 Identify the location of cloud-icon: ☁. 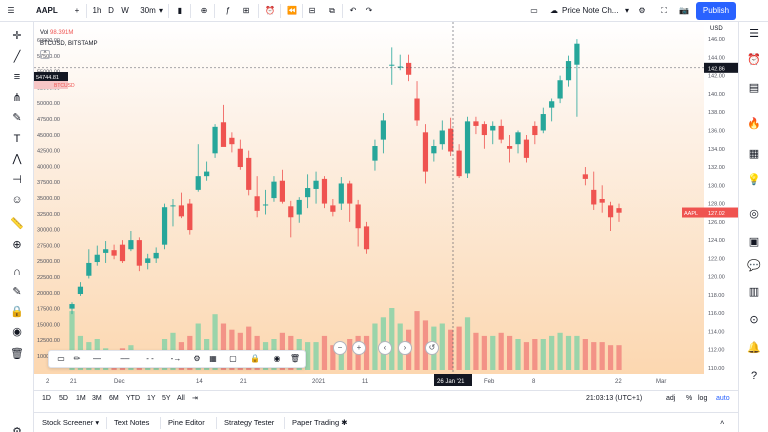
(554, 11).